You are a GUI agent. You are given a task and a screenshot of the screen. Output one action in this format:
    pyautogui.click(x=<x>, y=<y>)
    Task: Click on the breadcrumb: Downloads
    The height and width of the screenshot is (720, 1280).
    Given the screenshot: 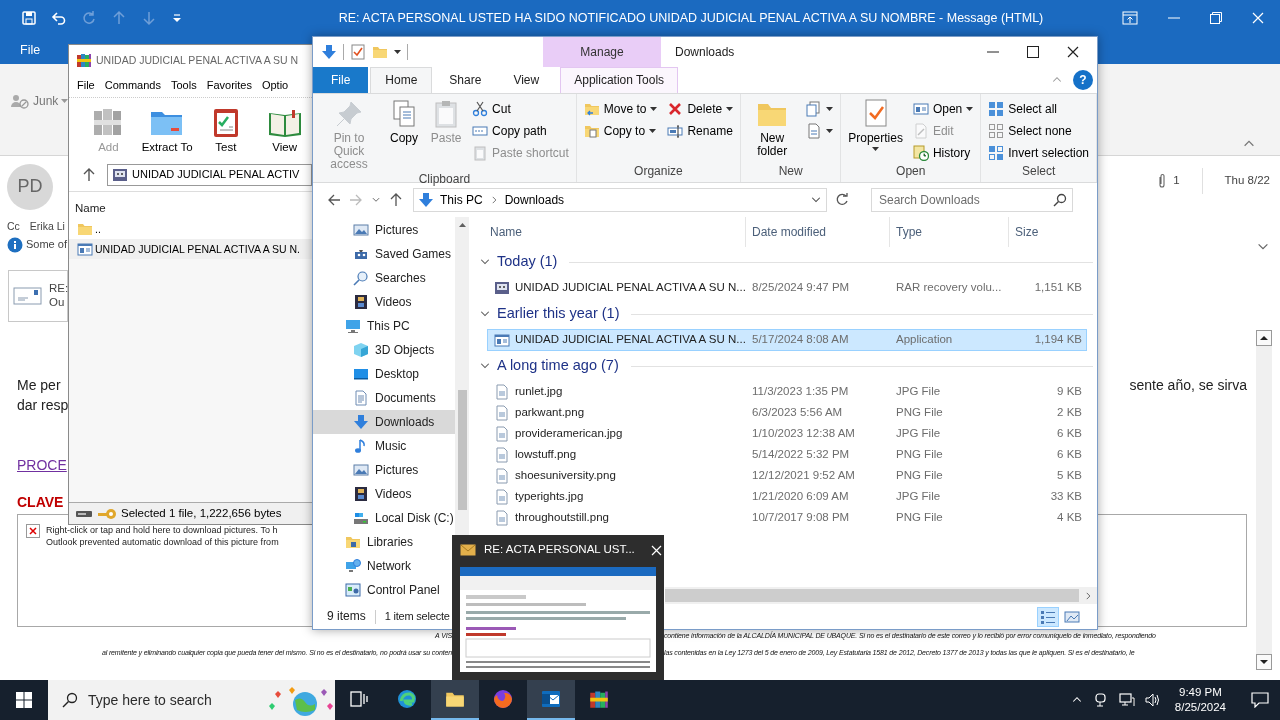 What is the action you would take?
    pyautogui.click(x=534, y=200)
    